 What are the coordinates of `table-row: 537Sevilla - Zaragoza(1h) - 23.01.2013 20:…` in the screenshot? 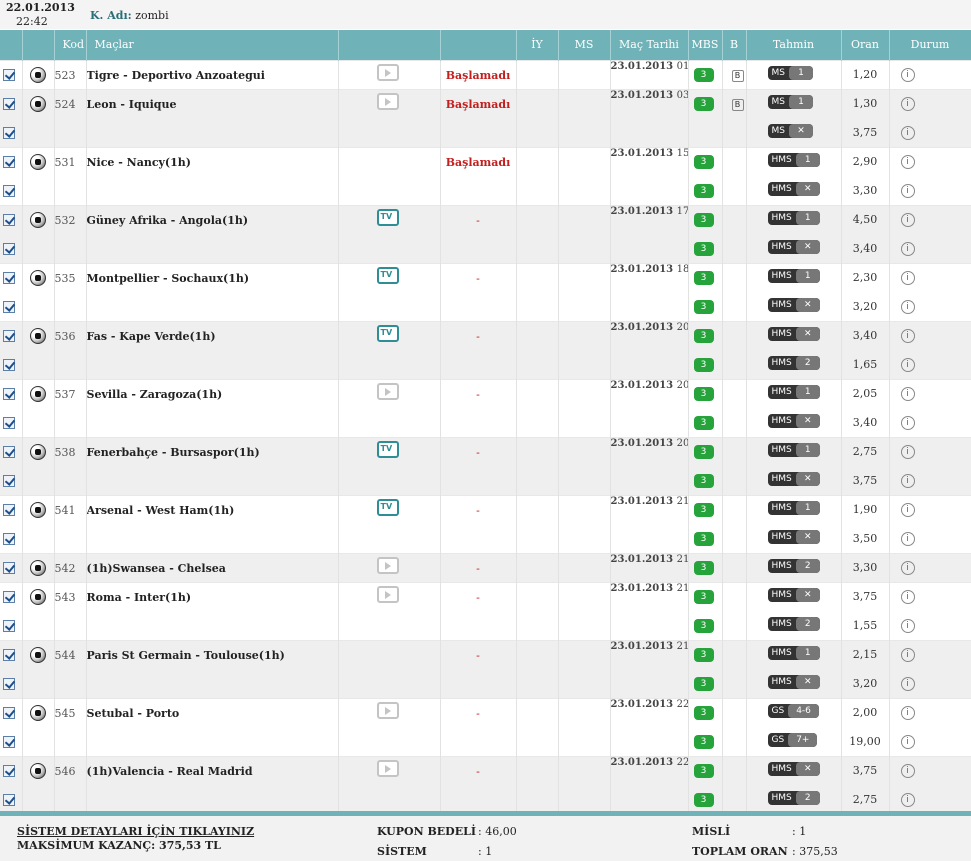 It's located at (485, 407).